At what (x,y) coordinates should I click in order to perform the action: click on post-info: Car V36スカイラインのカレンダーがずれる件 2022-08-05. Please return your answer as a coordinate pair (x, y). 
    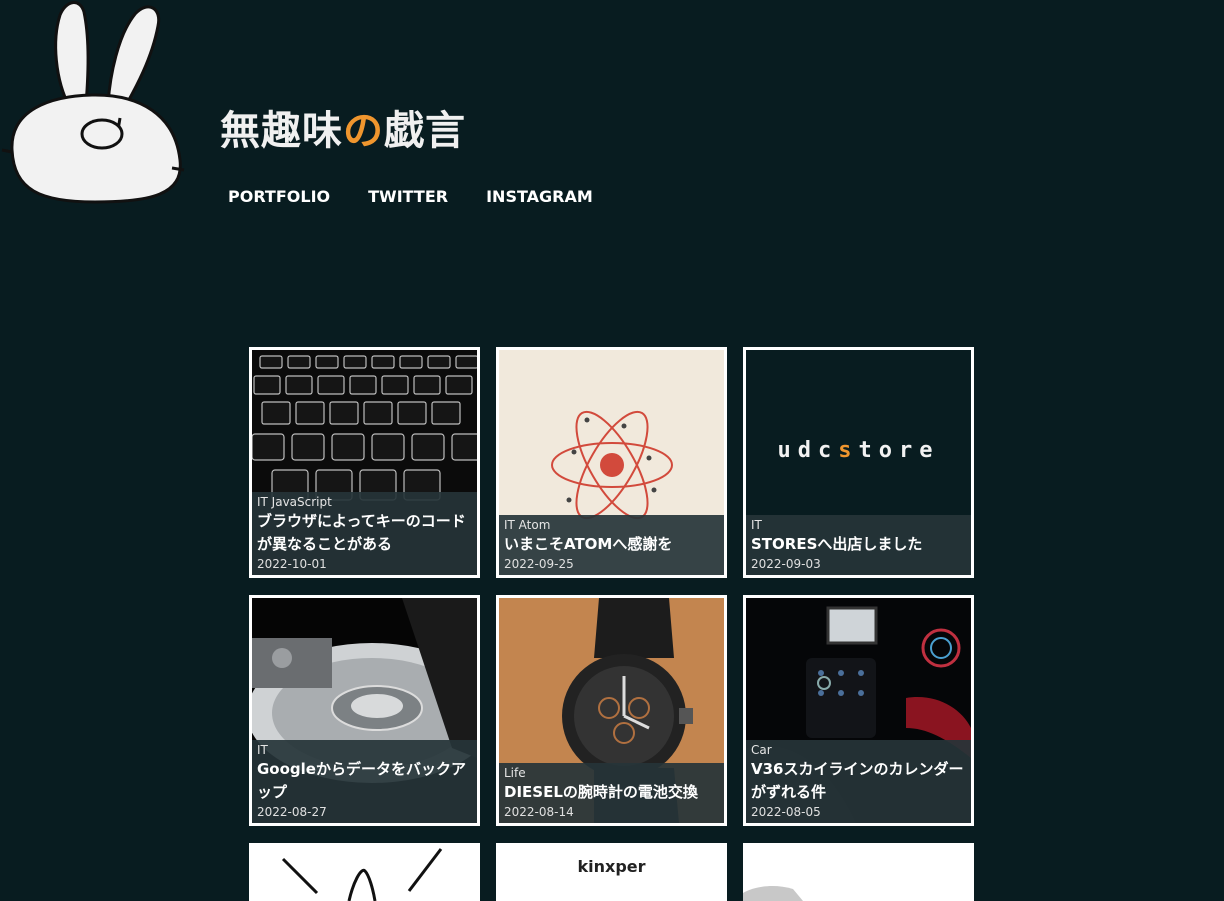
    Looking at the image, I should click on (858, 781).